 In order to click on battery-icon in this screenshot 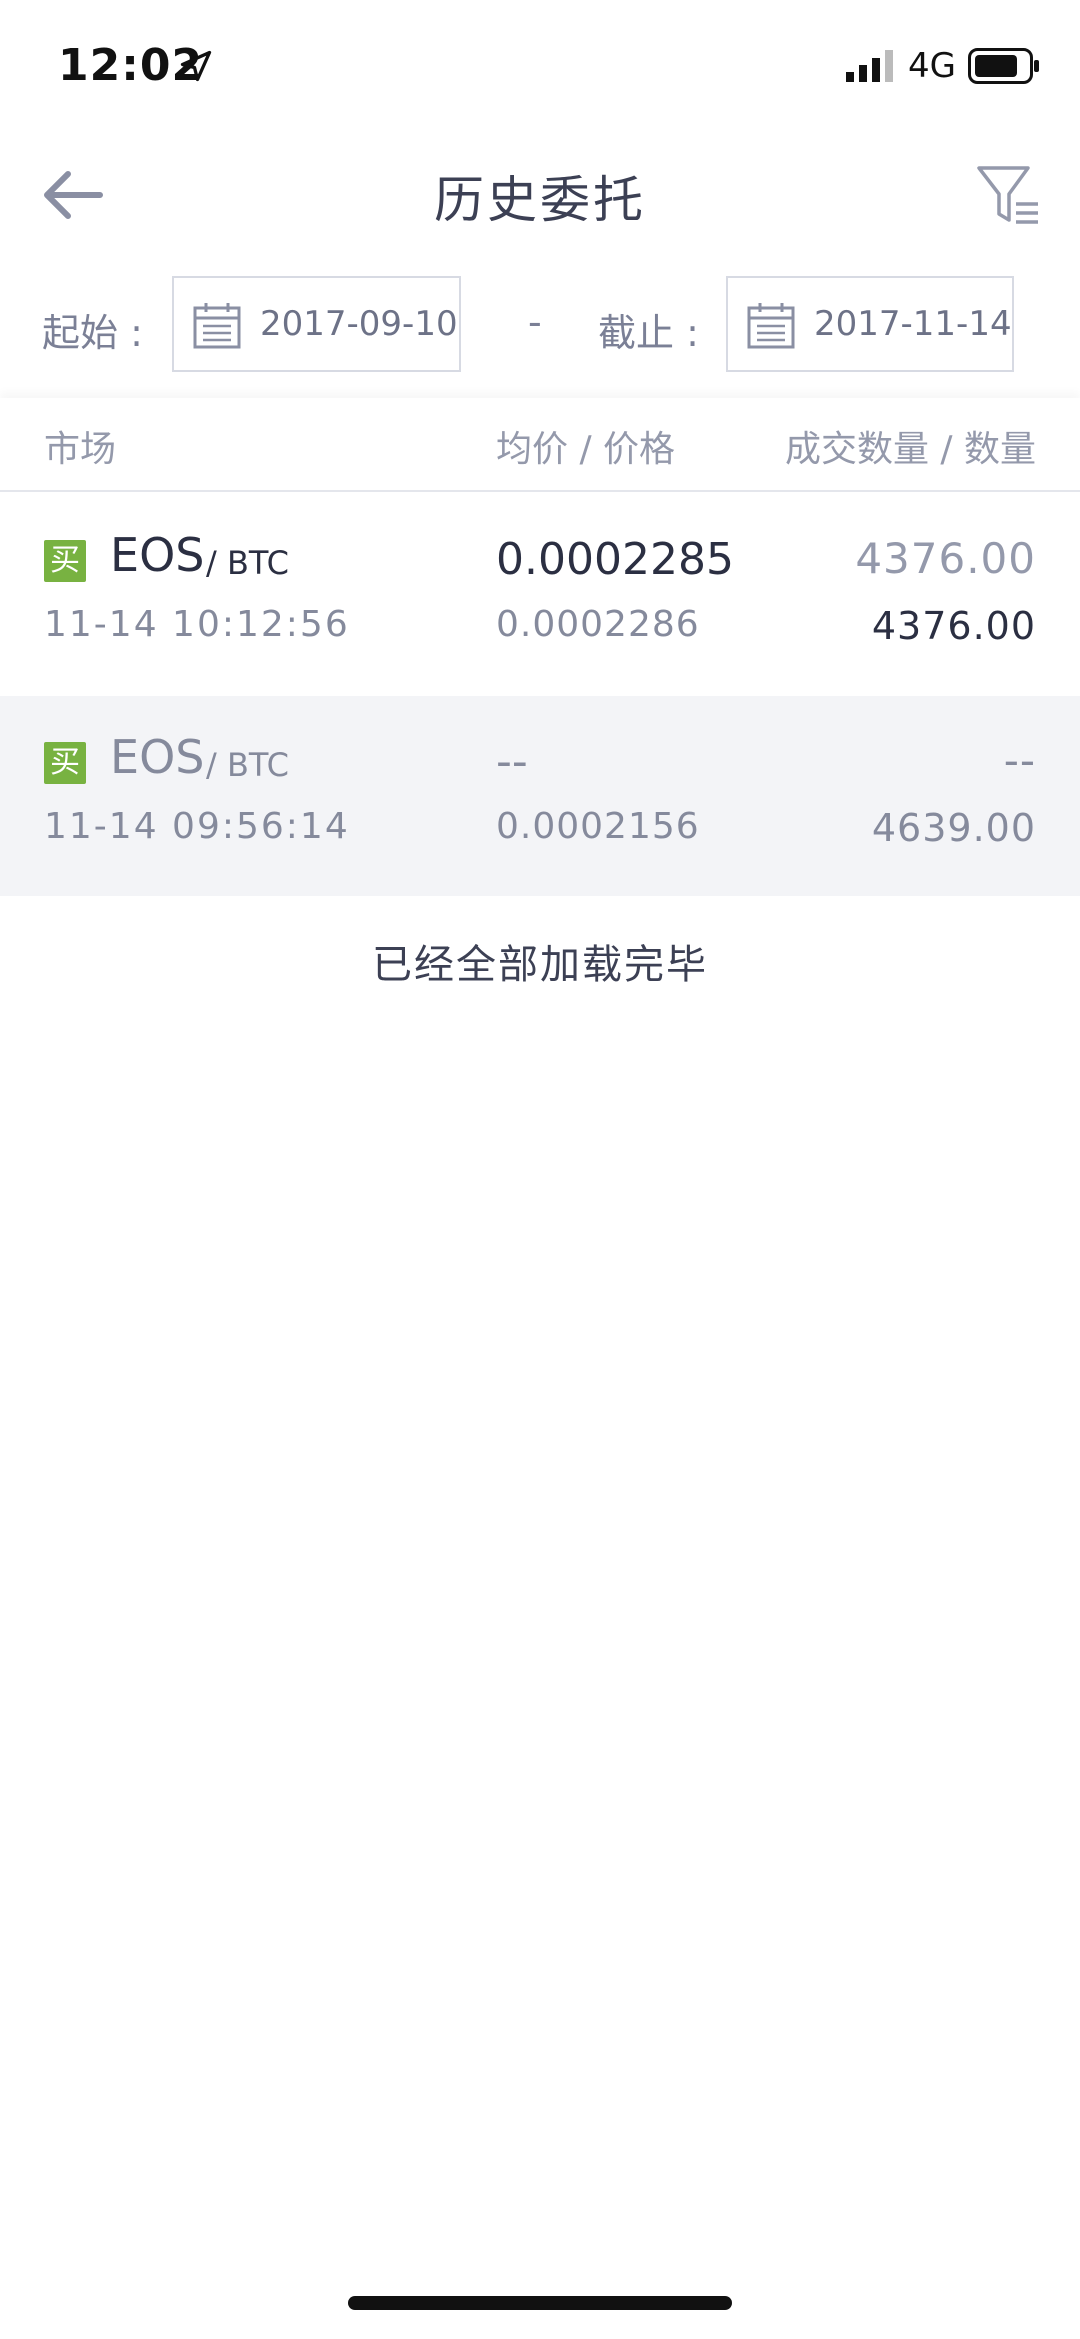, I will do `click(1003, 66)`.